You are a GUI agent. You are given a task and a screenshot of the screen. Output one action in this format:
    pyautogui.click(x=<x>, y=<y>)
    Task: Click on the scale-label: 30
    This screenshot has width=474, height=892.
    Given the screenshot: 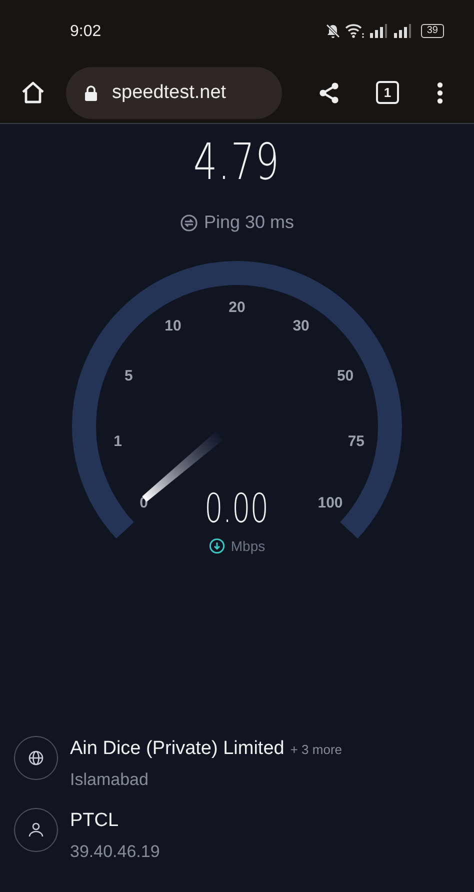 What is the action you would take?
    pyautogui.click(x=301, y=326)
    